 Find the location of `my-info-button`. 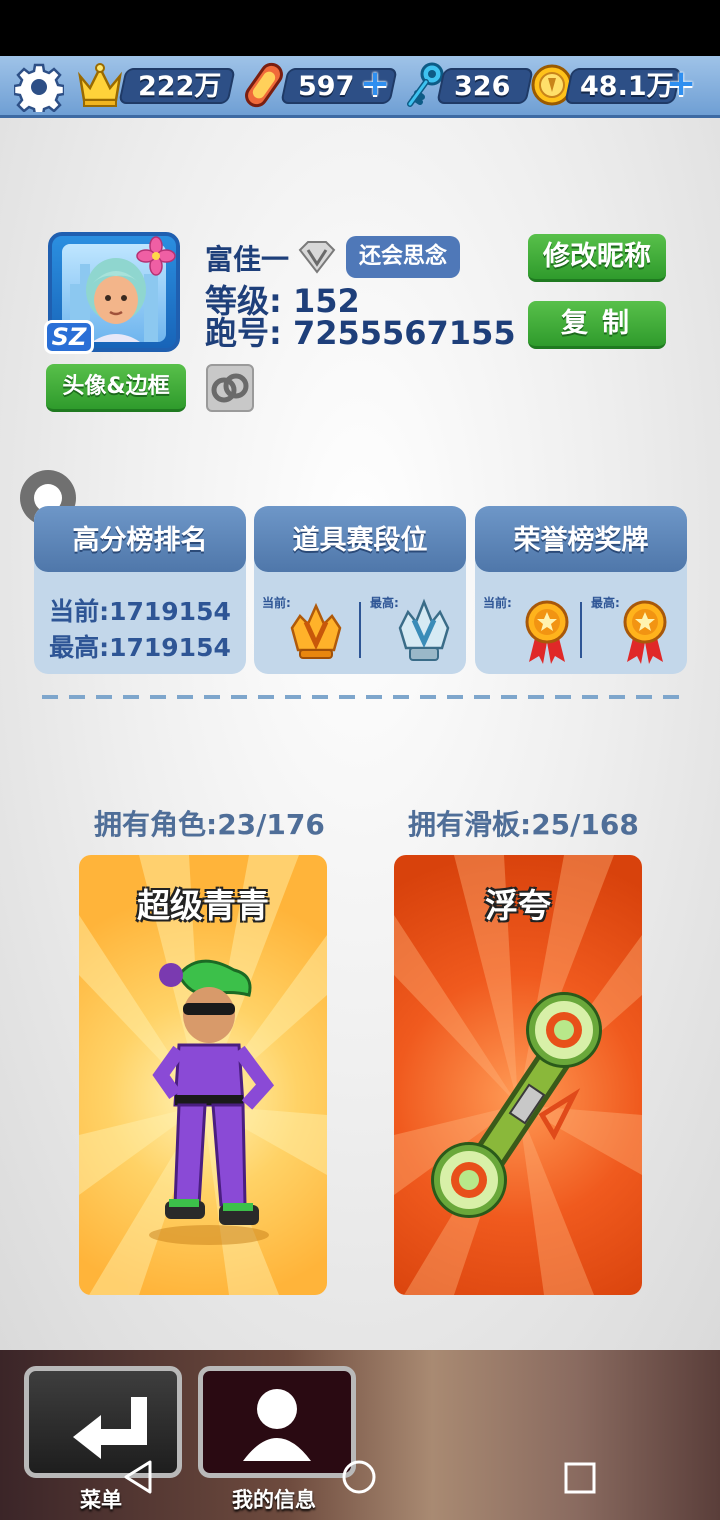

my-info-button is located at coordinates (277, 1422).